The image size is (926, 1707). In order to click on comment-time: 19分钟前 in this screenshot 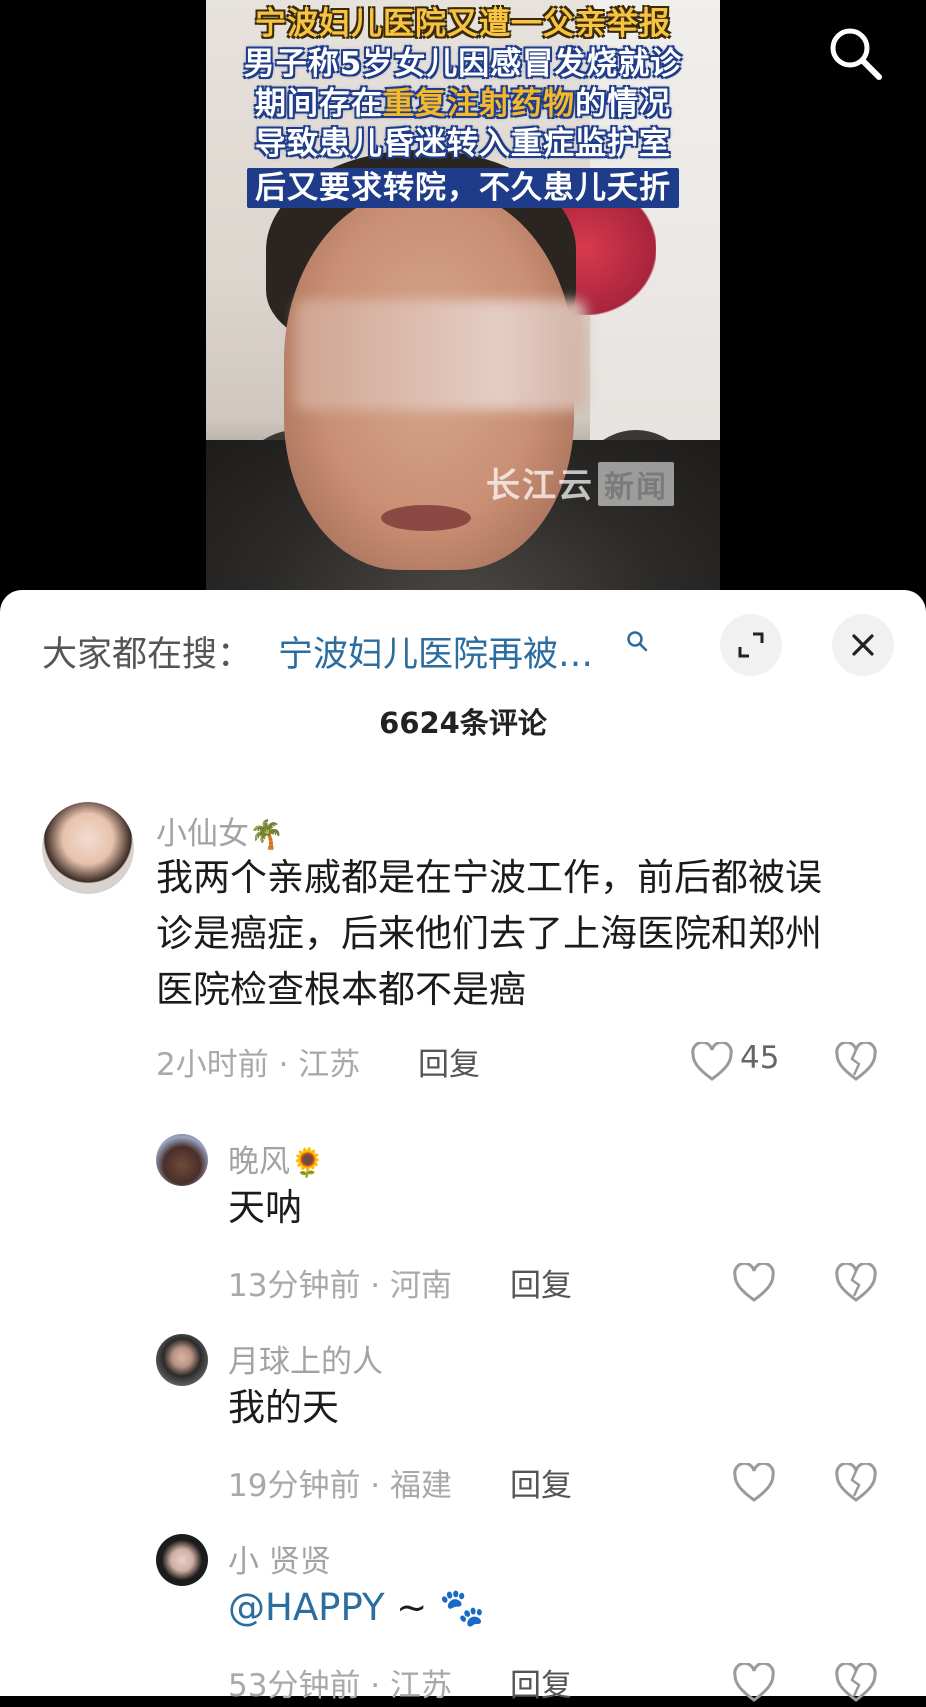, I will do `click(294, 1486)`.